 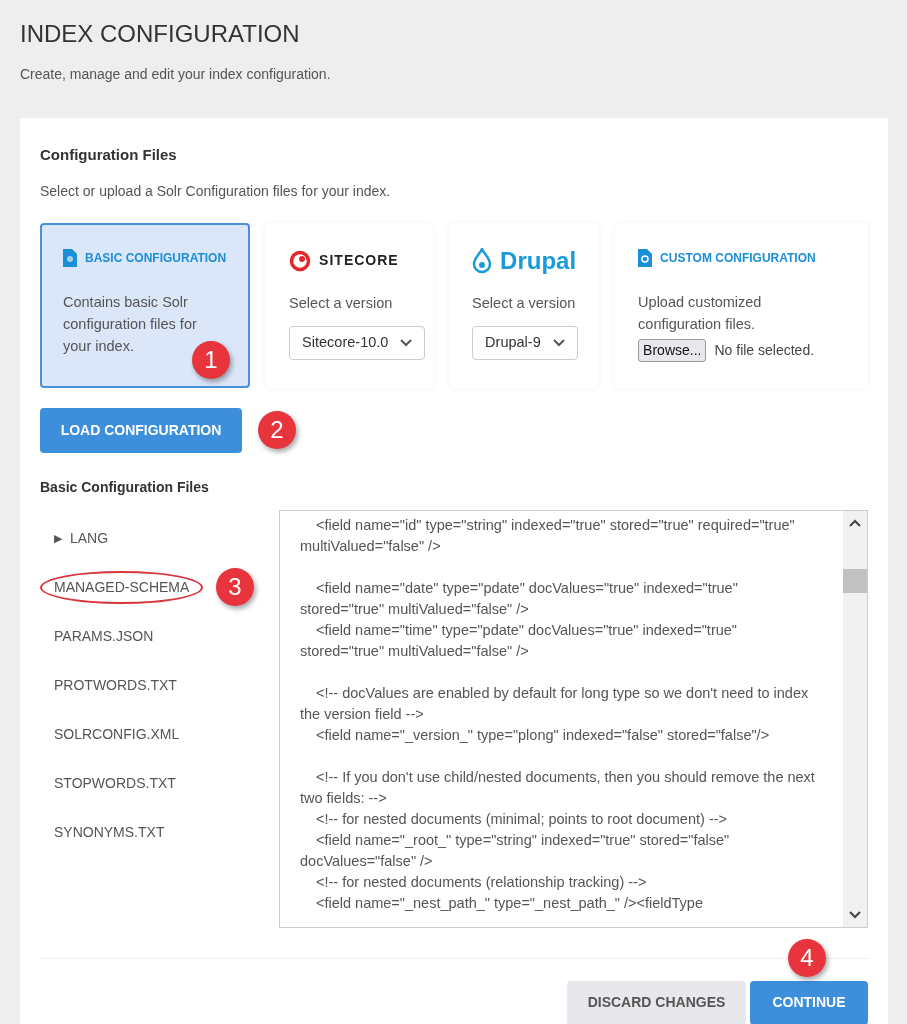 I want to click on expand-toggle: ▶, so click(x=58, y=538).